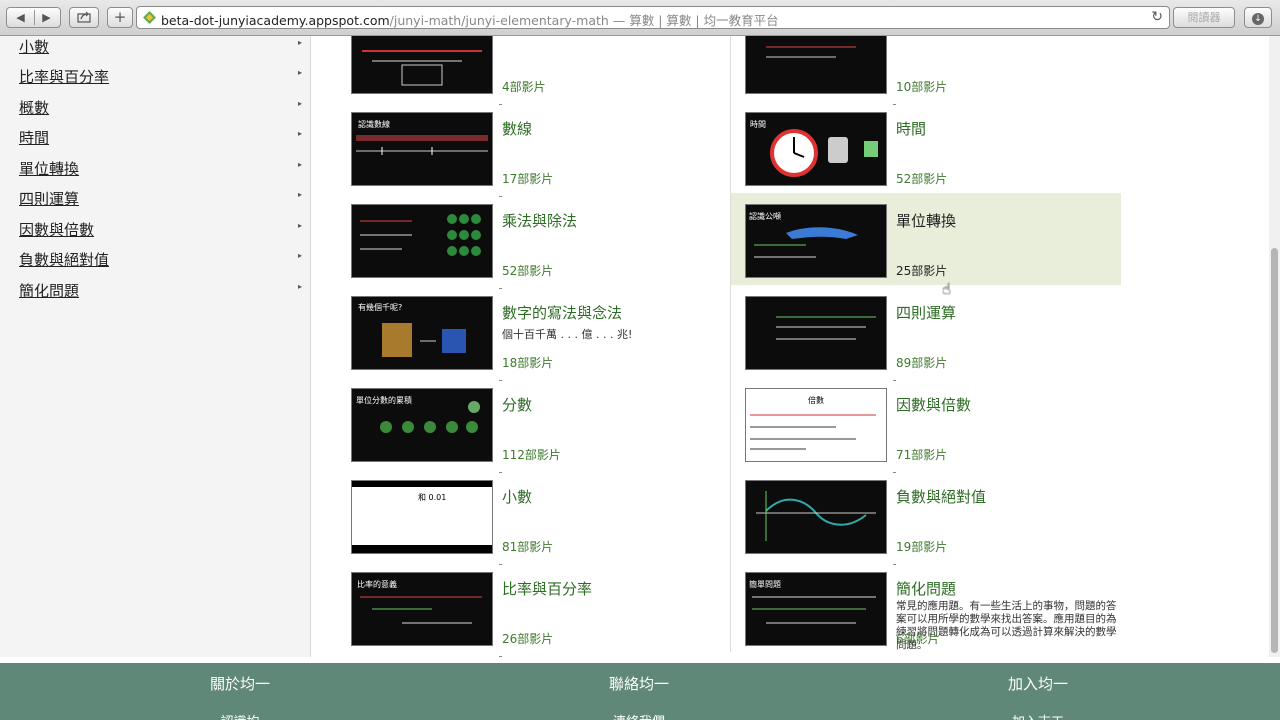 The width and height of the screenshot is (1280, 720). What do you see at coordinates (926, 239) in the screenshot?
I see `topic-card-highlighted: 認識公噸 單位轉換 25部影片` at bounding box center [926, 239].